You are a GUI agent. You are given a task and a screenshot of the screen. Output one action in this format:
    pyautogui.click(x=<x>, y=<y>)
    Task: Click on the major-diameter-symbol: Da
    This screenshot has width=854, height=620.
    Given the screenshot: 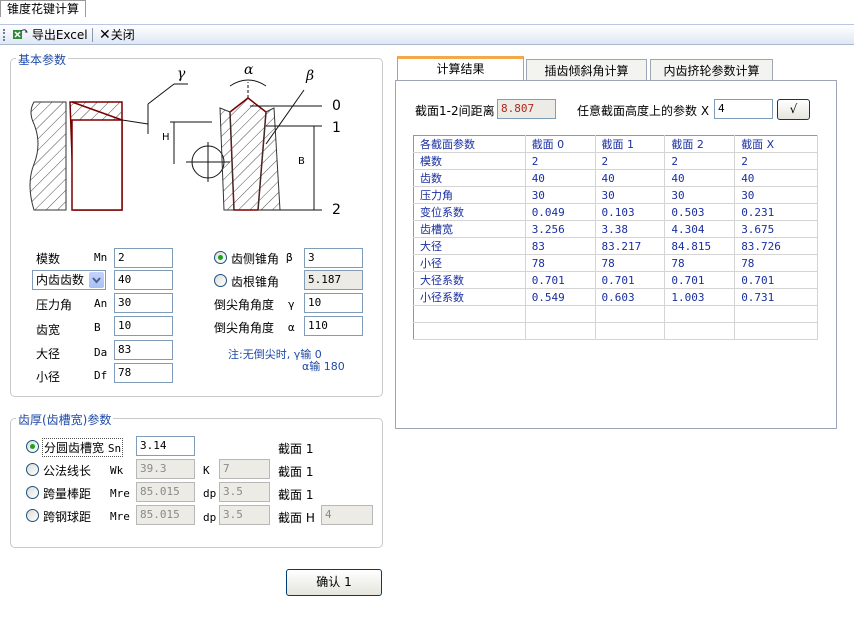 What is the action you would take?
    pyautogui.click(x=101, y=352)
    